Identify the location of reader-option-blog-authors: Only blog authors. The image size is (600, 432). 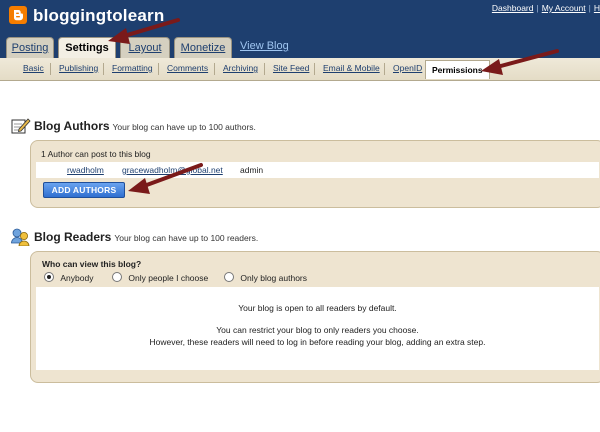
(265, 277).